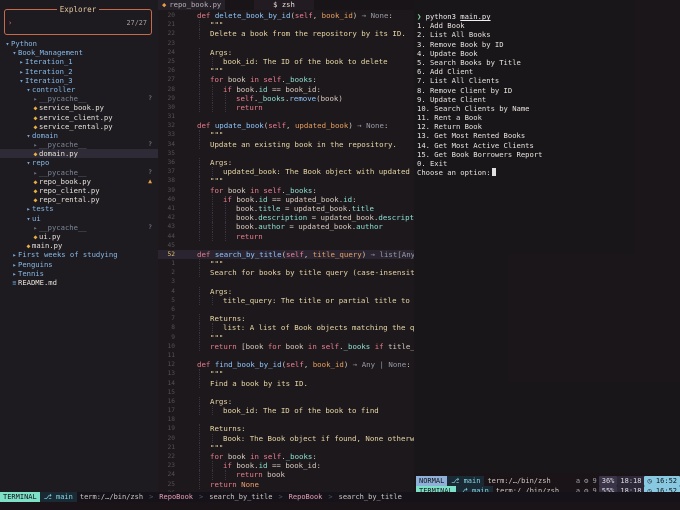 This screenshot has height=510, width=680. What do you see at coordinates (286, 71) in the screenshot?
I see `code-line: 26 """` at bounding box center [286, 71].